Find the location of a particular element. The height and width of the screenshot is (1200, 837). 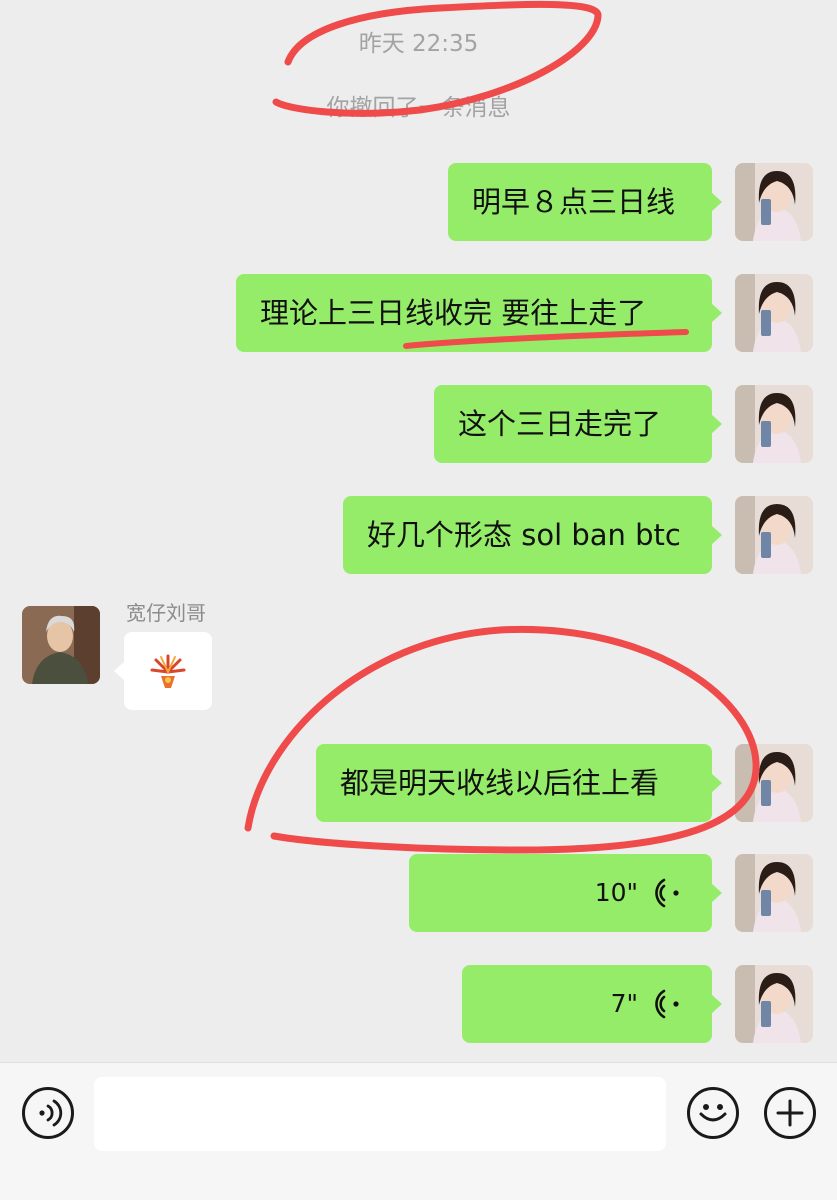

sender-name: 宽仔刘哥 is located at coordinates (166, 613).